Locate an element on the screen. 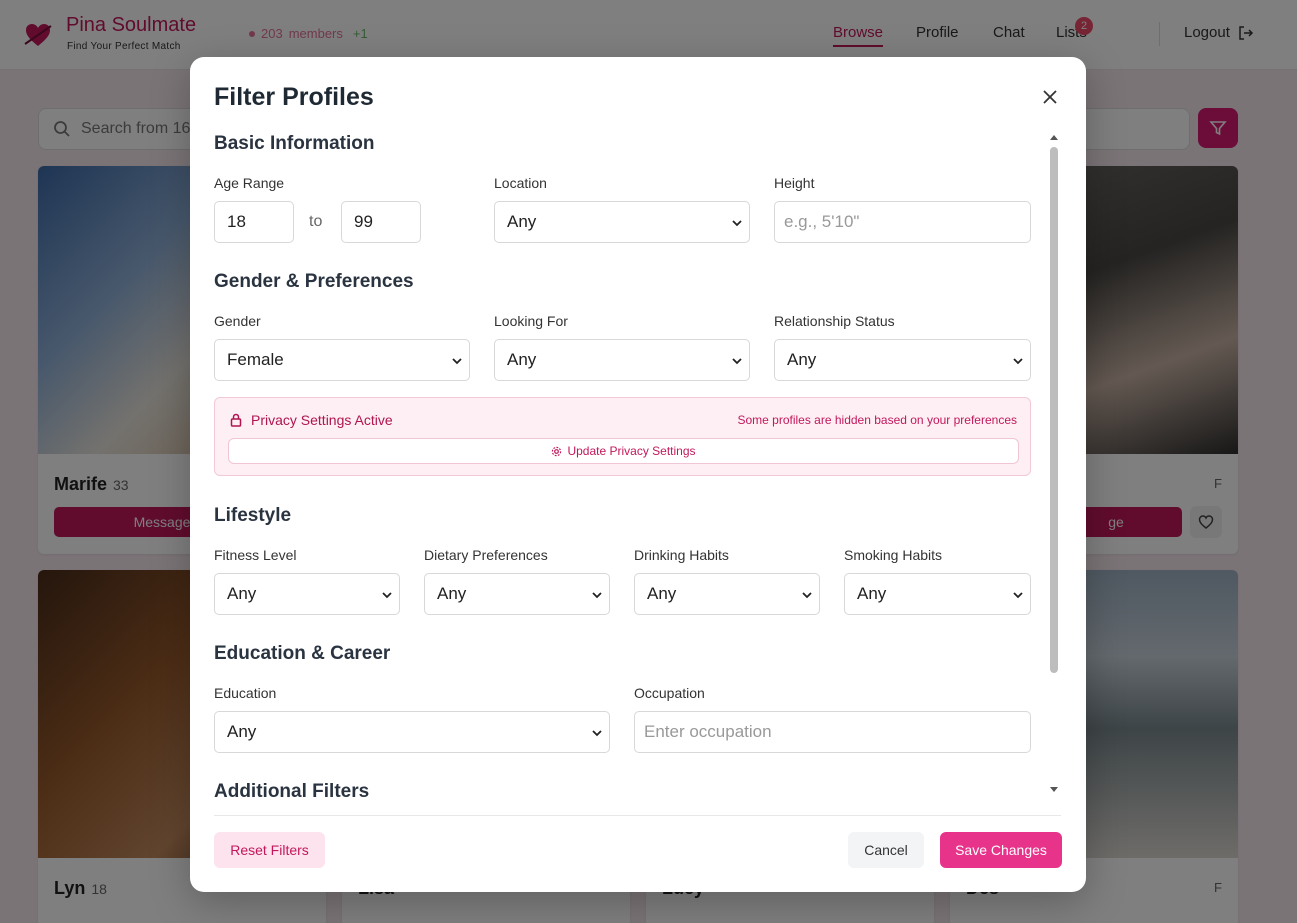 Image resolution: width=1297 pixels, height=923 pixels. gear-icon is located at coordinates (557, 451).